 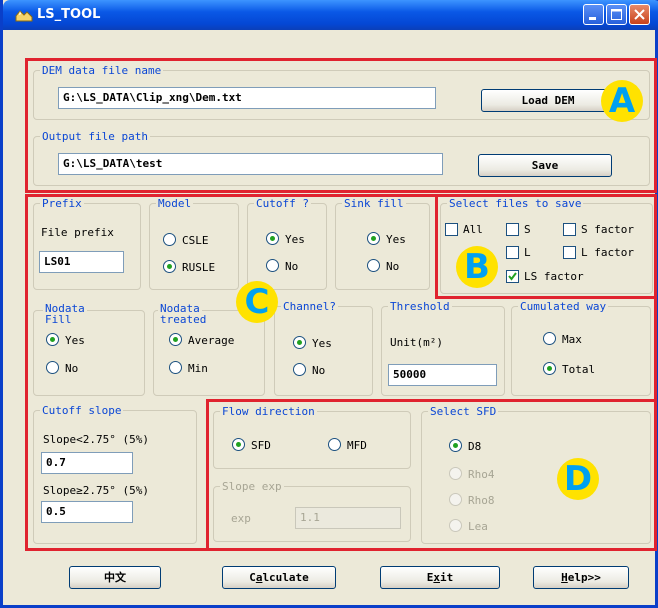 What do you see at coordinates (481, 500) in the screenshot?
I see `sfd-rho8-label: Rho8` at bounding box center [481, 500].